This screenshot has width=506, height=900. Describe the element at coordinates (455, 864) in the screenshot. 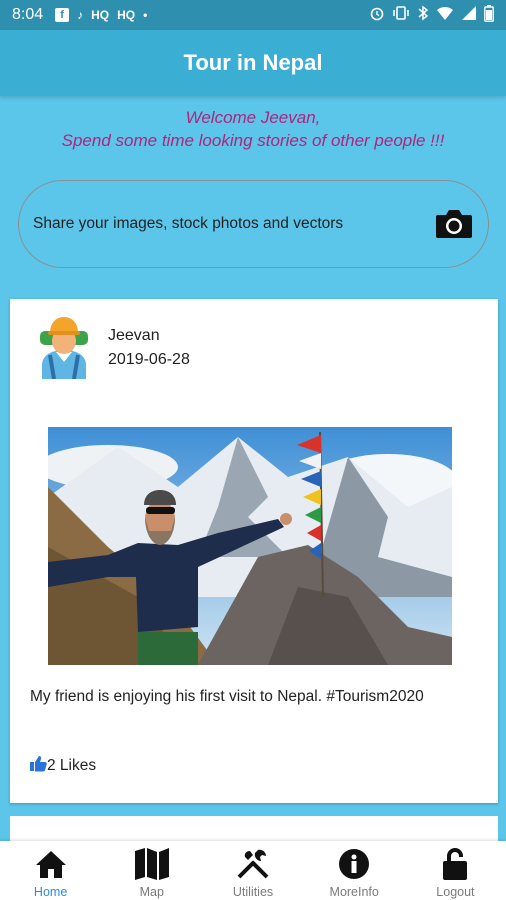

I see `unlock-icon` at that location.